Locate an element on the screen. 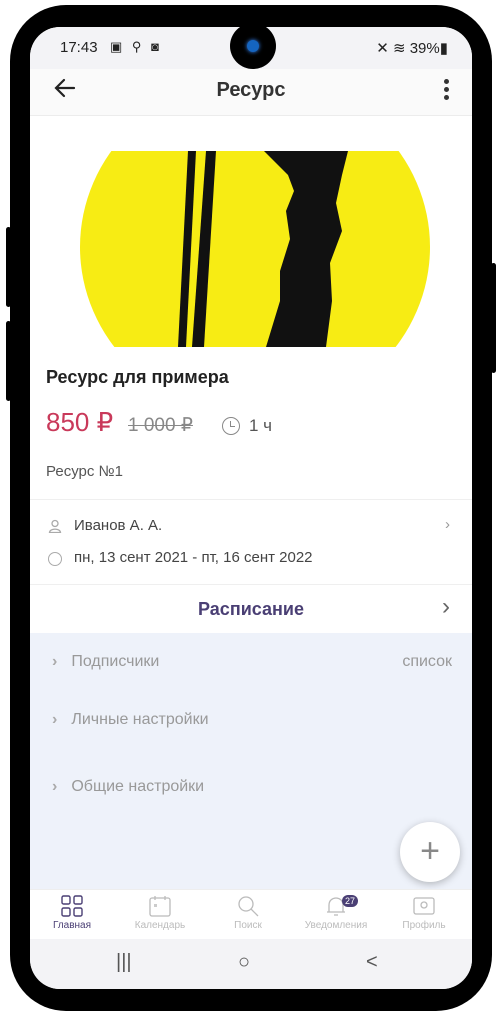  tab-calendar: Календарь is located at coordinates (160, 913).